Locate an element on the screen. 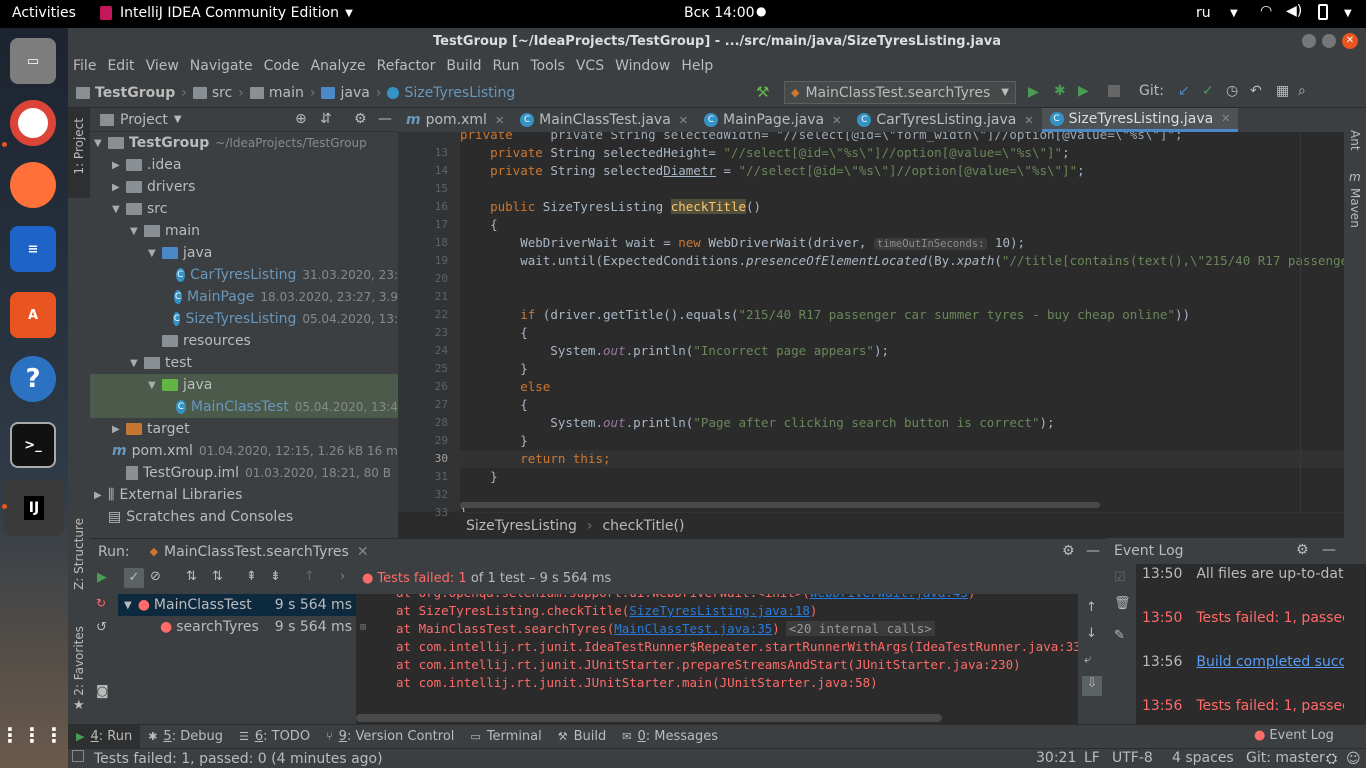 The width and height of the screenshot is (1366, 768). sort-alpha-icon: ⇅ is located at coordinates (191, 576).